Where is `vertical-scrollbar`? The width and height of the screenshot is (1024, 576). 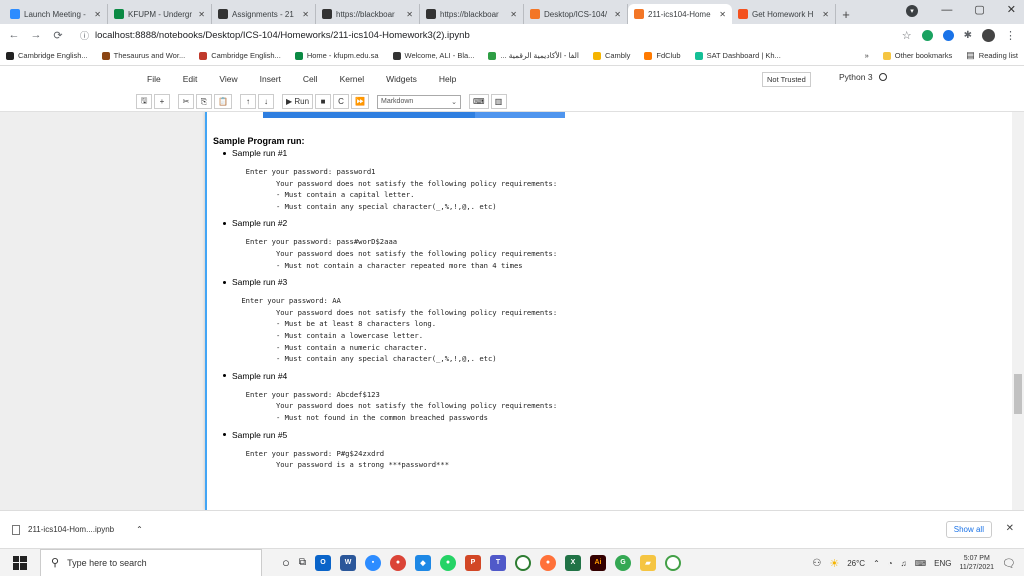 vertical-scrollbar is located at coordinates (1018, 311).